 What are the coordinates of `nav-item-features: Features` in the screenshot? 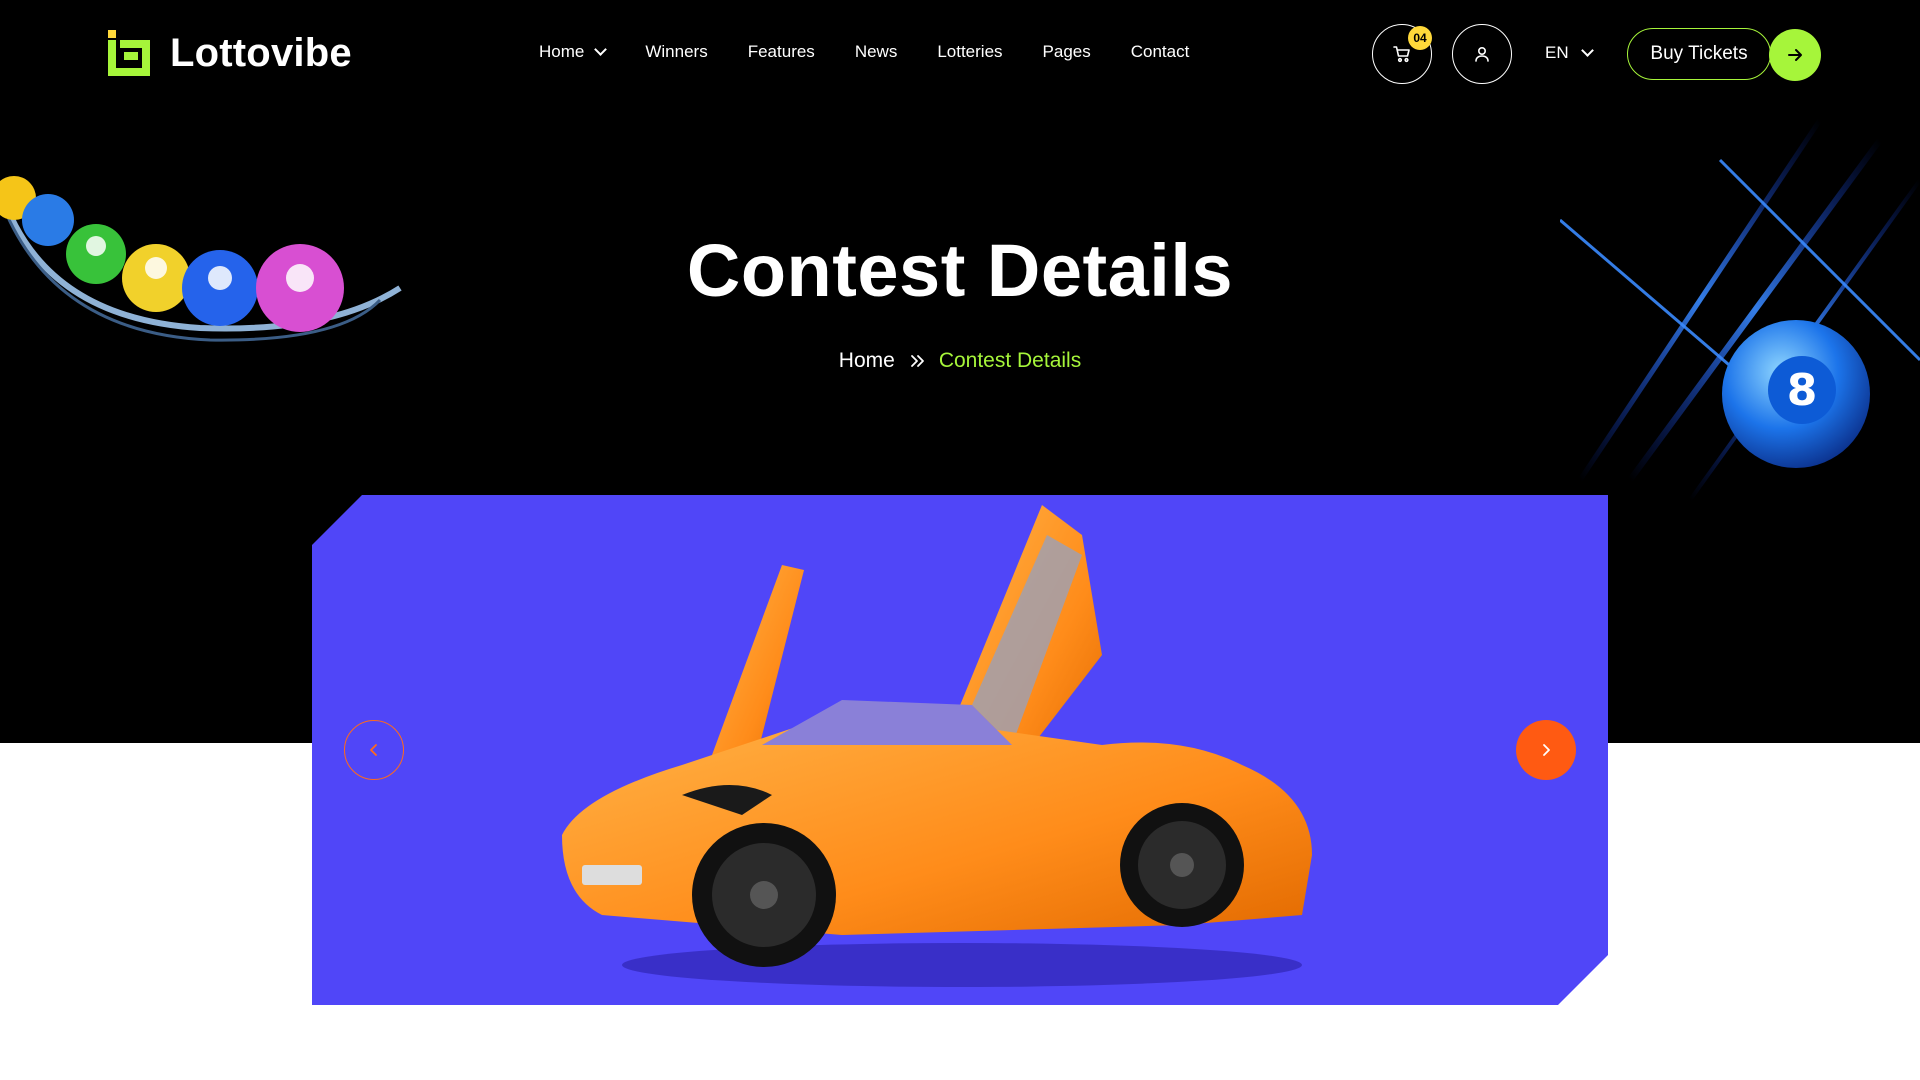 It's located at (781, 52).